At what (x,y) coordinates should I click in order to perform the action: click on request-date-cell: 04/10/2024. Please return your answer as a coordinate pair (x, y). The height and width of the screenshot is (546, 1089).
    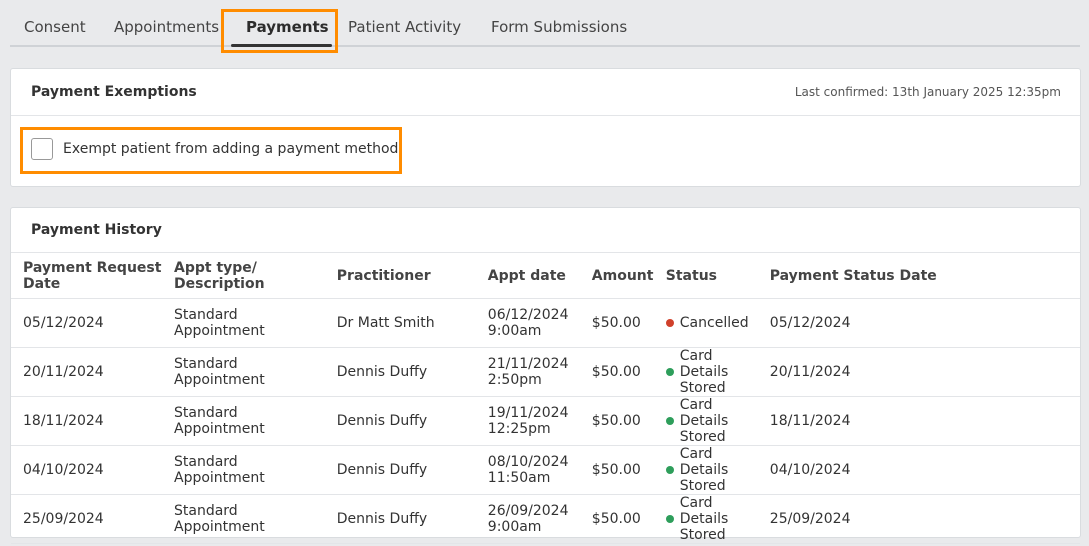
    Looking at the image, I should click on (86, 470).